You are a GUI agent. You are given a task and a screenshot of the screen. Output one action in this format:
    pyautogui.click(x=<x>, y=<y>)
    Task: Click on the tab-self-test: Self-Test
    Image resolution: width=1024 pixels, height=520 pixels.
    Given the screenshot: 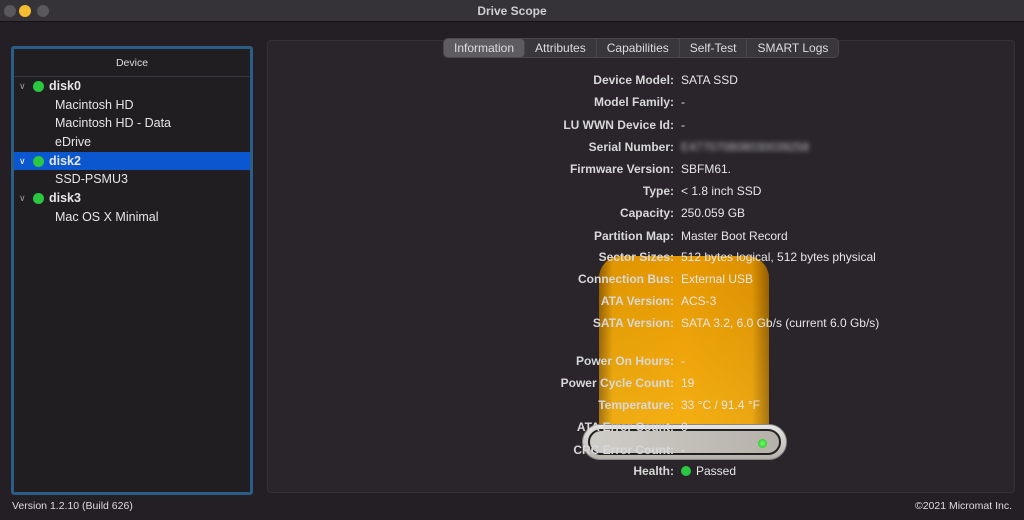 What is the action you would take?
    pyautogui.click(x=714, y=48)
    